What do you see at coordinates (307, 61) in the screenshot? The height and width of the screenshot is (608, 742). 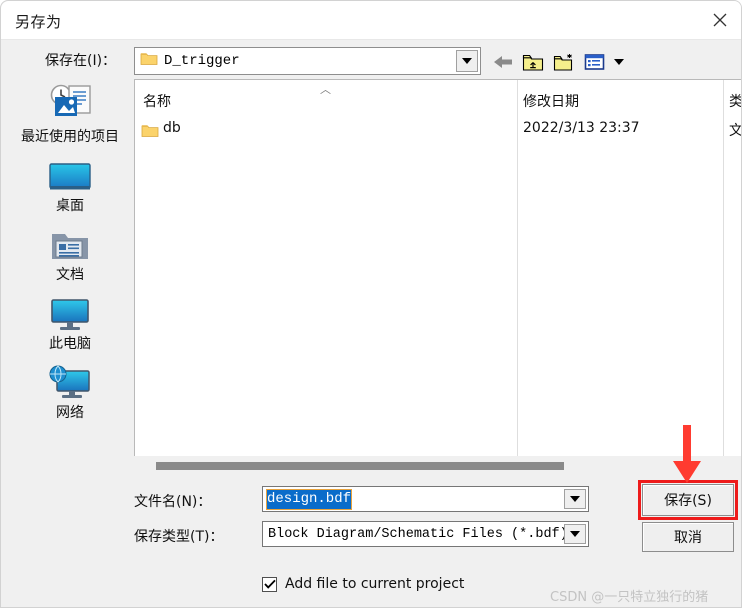 I see `look-in-combobox: D_trigger` at bounding box center [307, 61].